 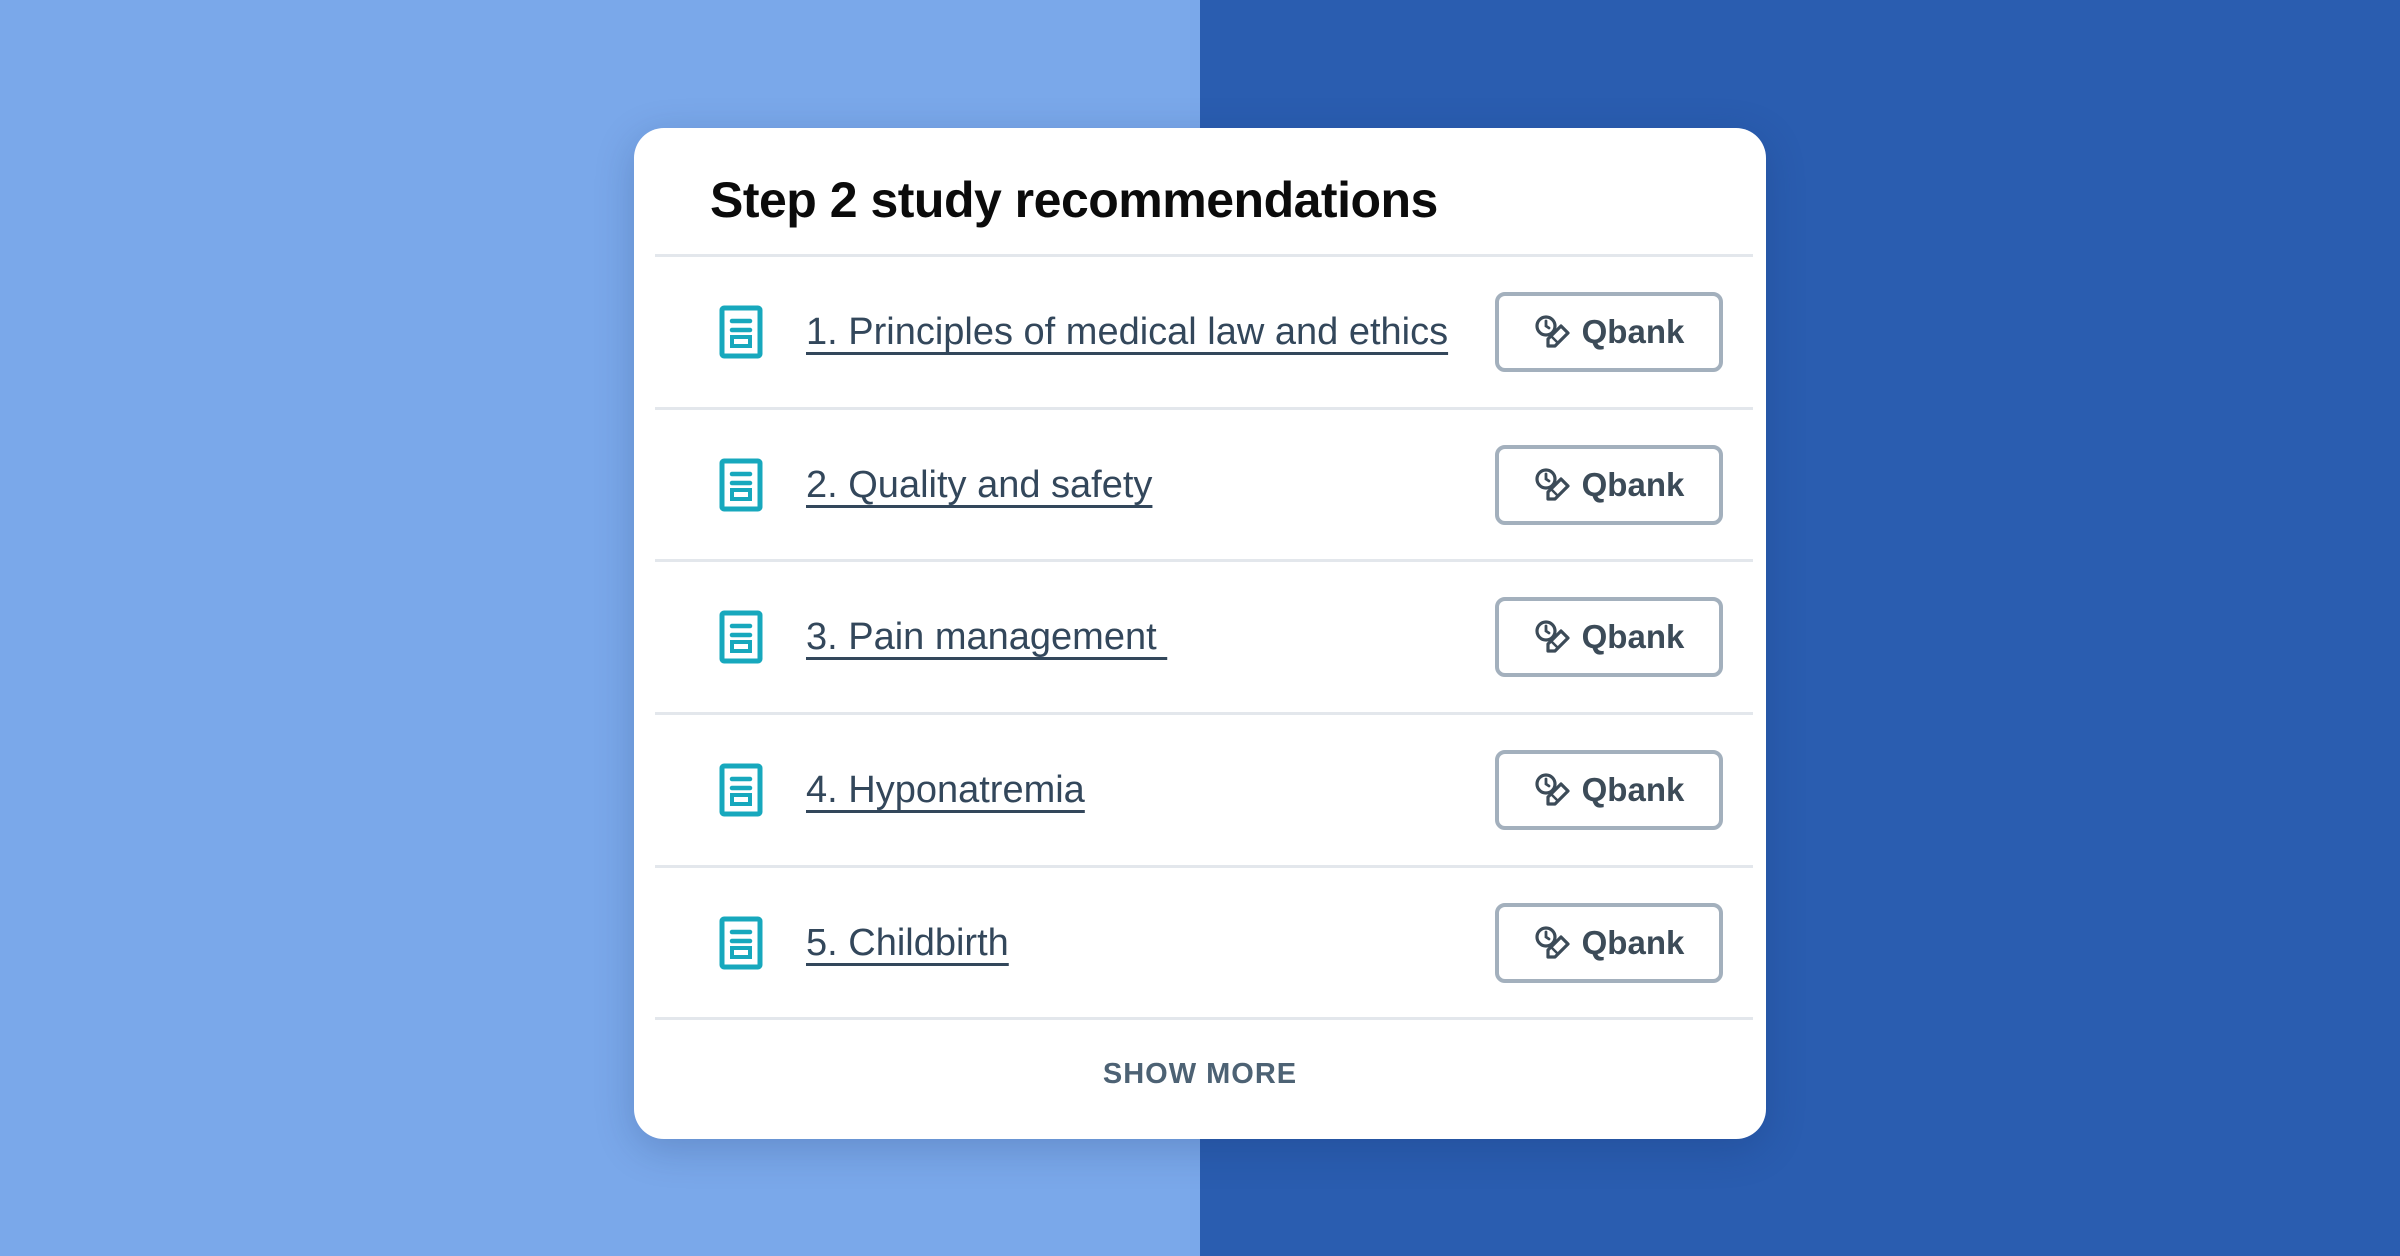 What do you see at coordinates (945, 790) in the screenshot?
I see `recommendation-link: 4. Hyponatremia` at bounding box center [945, 790].